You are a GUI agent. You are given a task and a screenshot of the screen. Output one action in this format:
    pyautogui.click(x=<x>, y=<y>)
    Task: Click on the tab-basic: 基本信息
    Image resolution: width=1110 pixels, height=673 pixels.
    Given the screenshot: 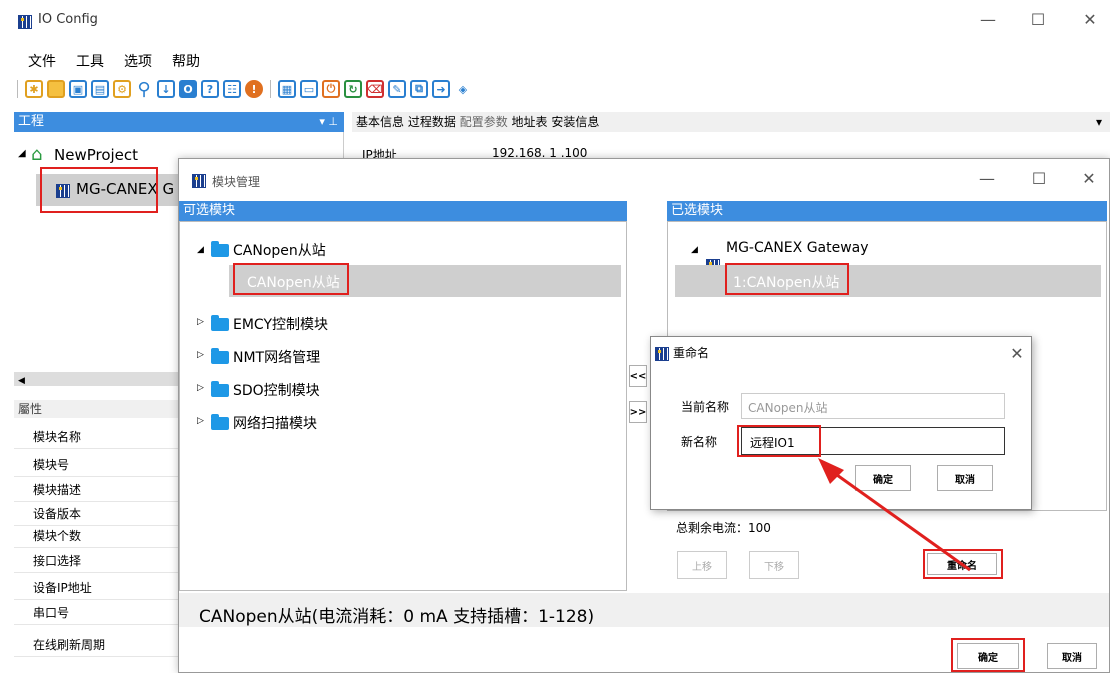 What is the action you would take?
    pyautogui.click(x=380, y=122)
    